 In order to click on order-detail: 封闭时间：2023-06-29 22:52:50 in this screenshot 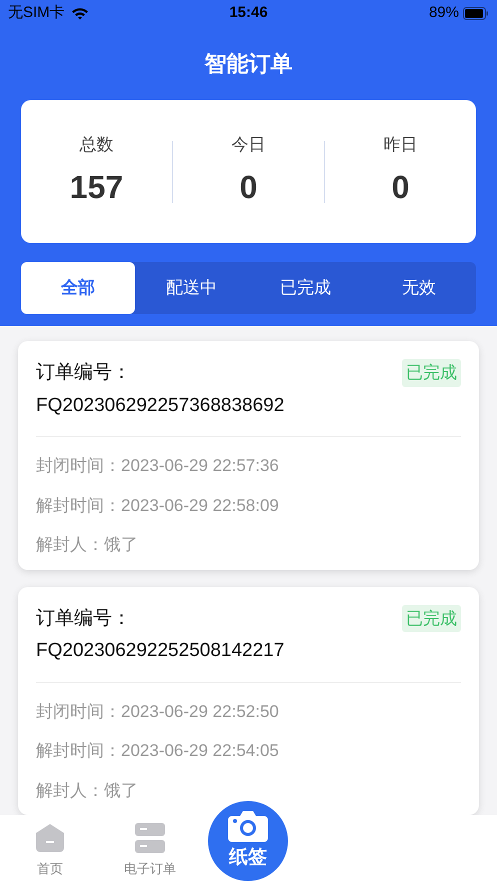, I will do `click(157, 711)`.